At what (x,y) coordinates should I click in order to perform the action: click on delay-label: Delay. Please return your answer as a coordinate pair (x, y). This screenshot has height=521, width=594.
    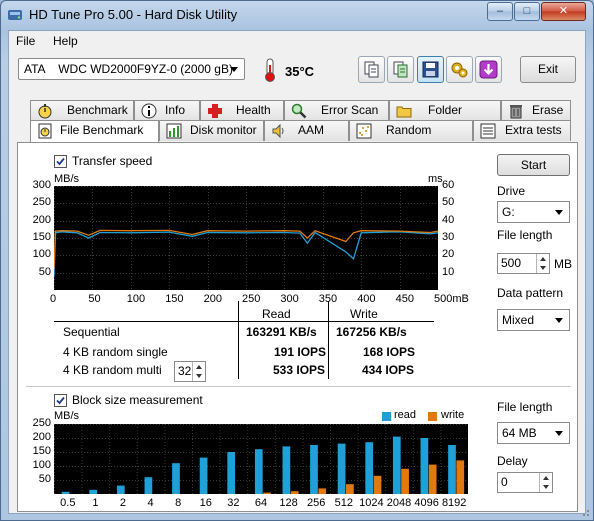
    Looking at the image, I should click on (512, 461).